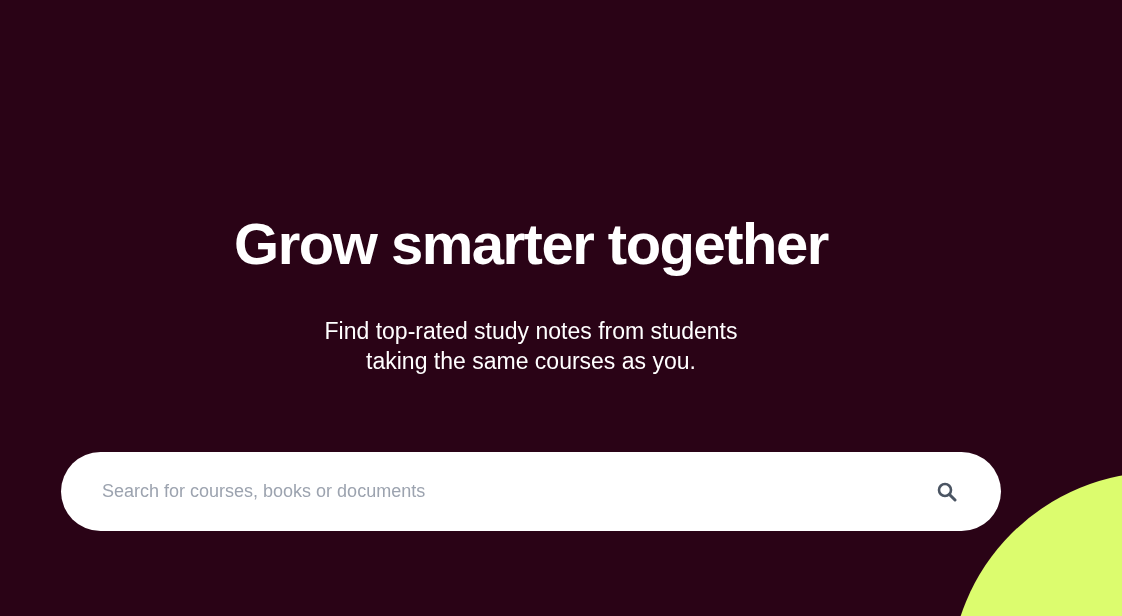  What do you see at coordinates (531, 346) in the screenshot?
I see `hero-subtitle: Find top-rated study notes from students taking the same courses as you.` at bounding box center [531, 346].